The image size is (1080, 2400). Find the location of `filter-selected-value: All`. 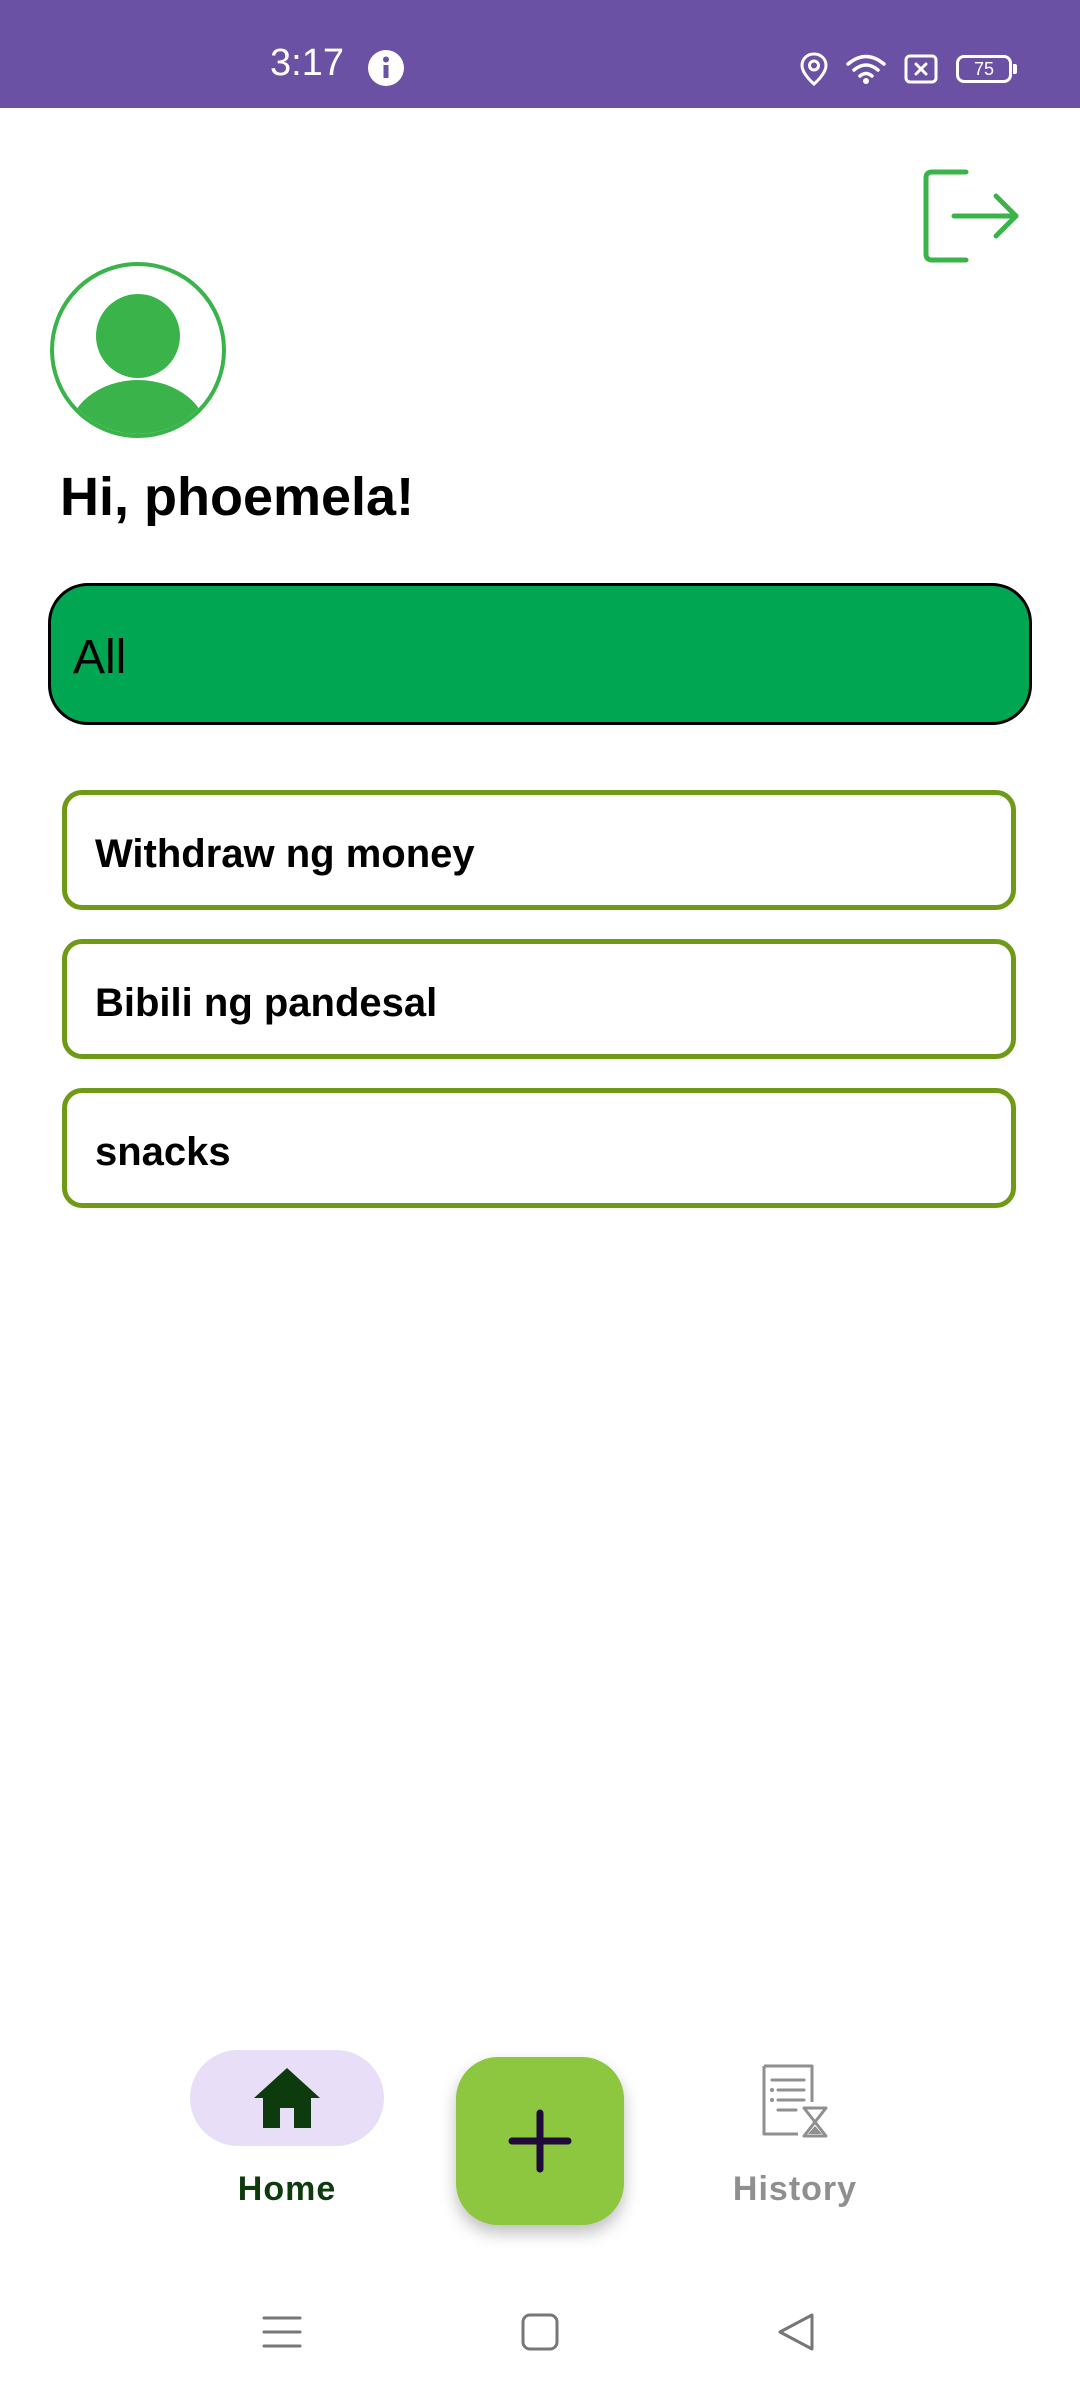

filter-selected-value: All is located at coordinates (100, 657).